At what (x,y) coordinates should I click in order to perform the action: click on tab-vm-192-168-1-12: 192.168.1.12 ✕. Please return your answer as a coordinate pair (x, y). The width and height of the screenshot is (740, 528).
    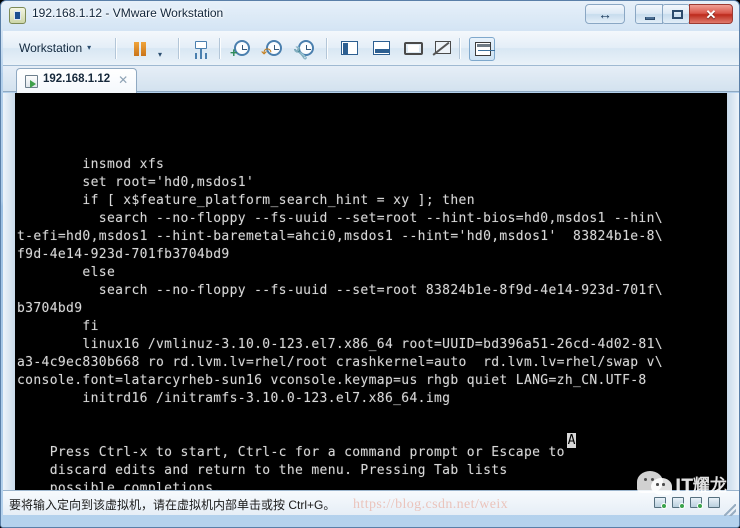
    Looking at the image, I should click on (77, 80).